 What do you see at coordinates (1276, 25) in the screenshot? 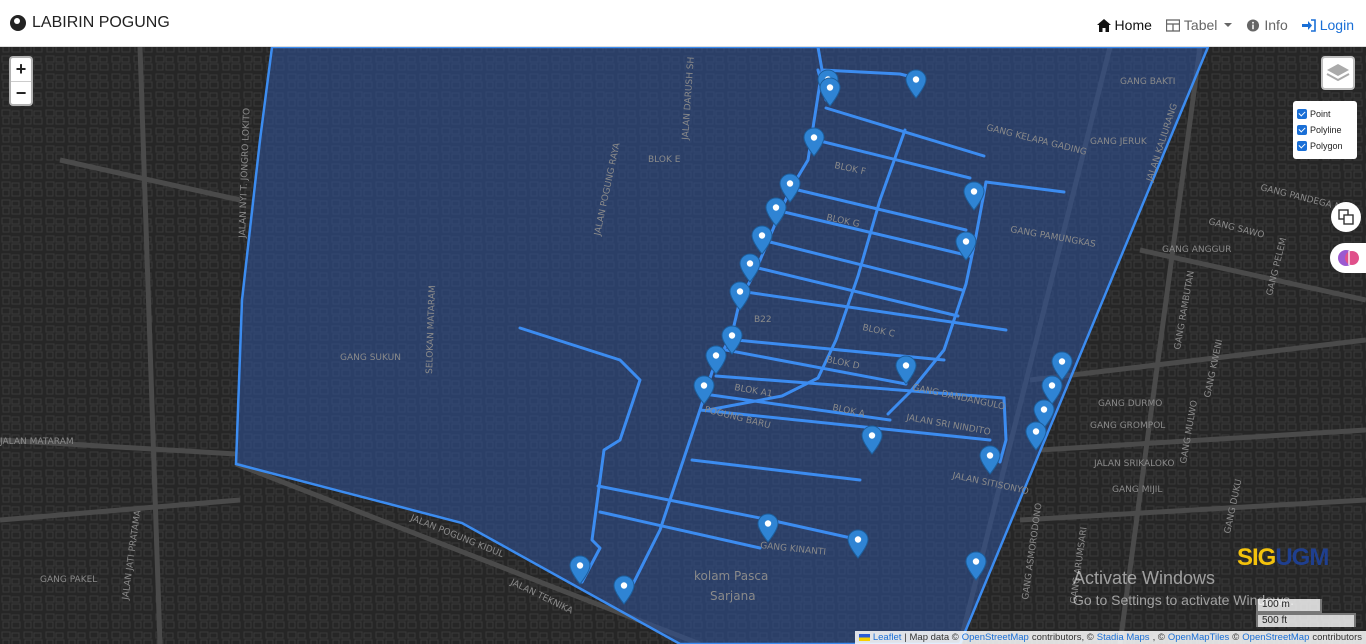
I see `nav-info-label: Info` at bounding box center [1276, 25].